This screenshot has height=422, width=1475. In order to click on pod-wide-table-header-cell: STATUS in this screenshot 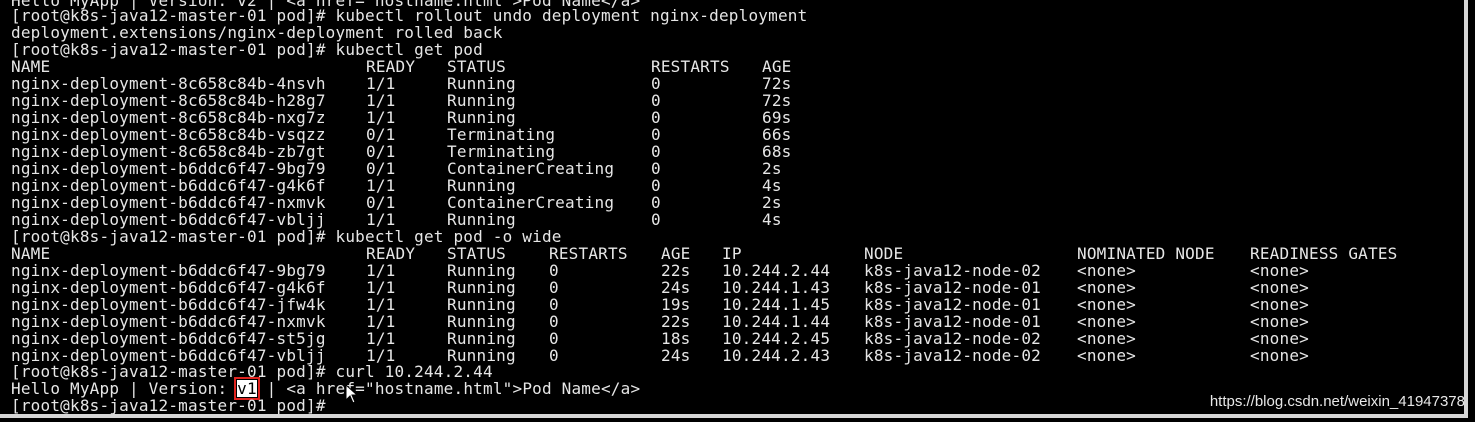, I will do `click(476, 253)`.